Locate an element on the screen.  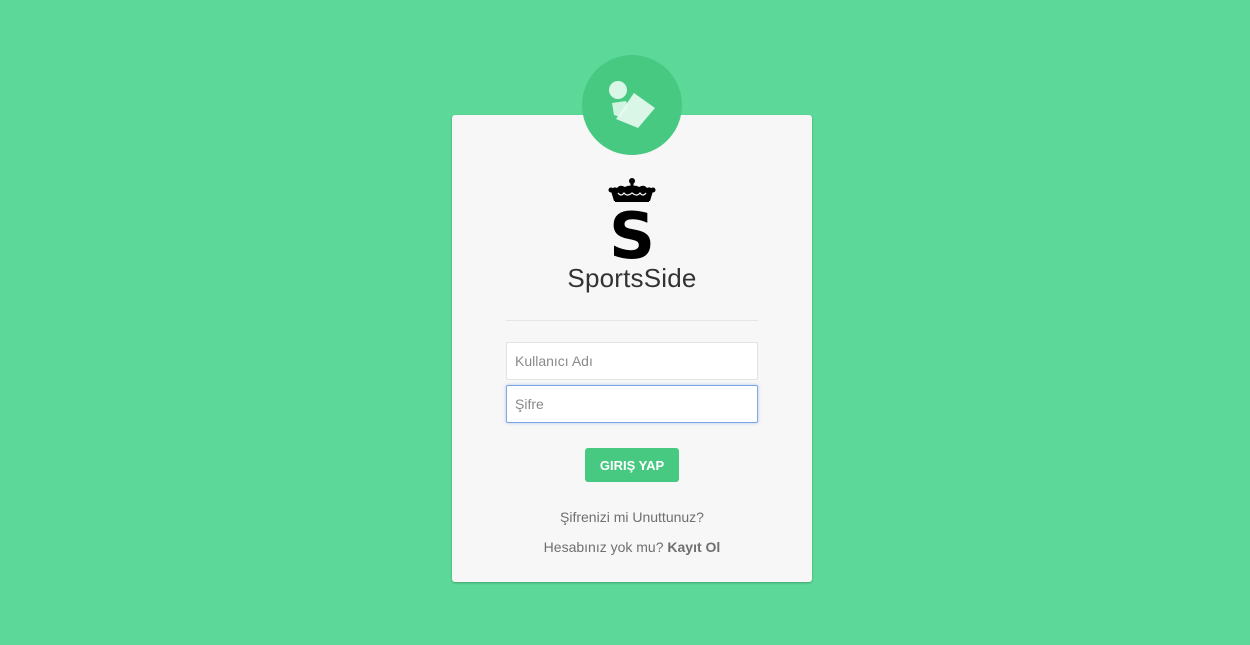
crown-s-logo: S is located at coordinates (632, 220).